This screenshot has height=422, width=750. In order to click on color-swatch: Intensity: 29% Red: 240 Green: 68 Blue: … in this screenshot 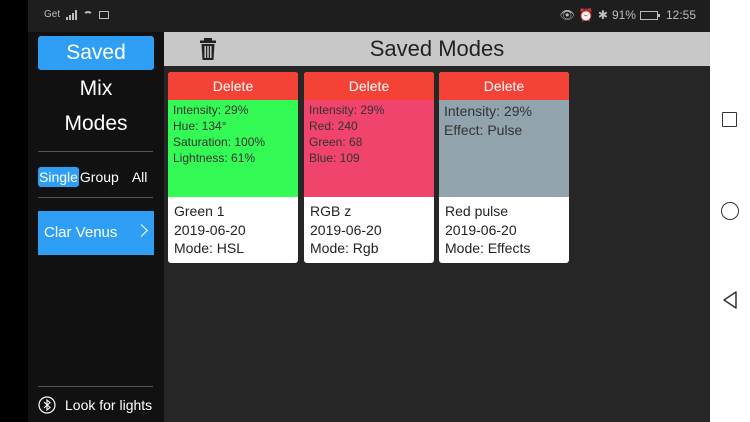, I will do `click(369, 148)`.